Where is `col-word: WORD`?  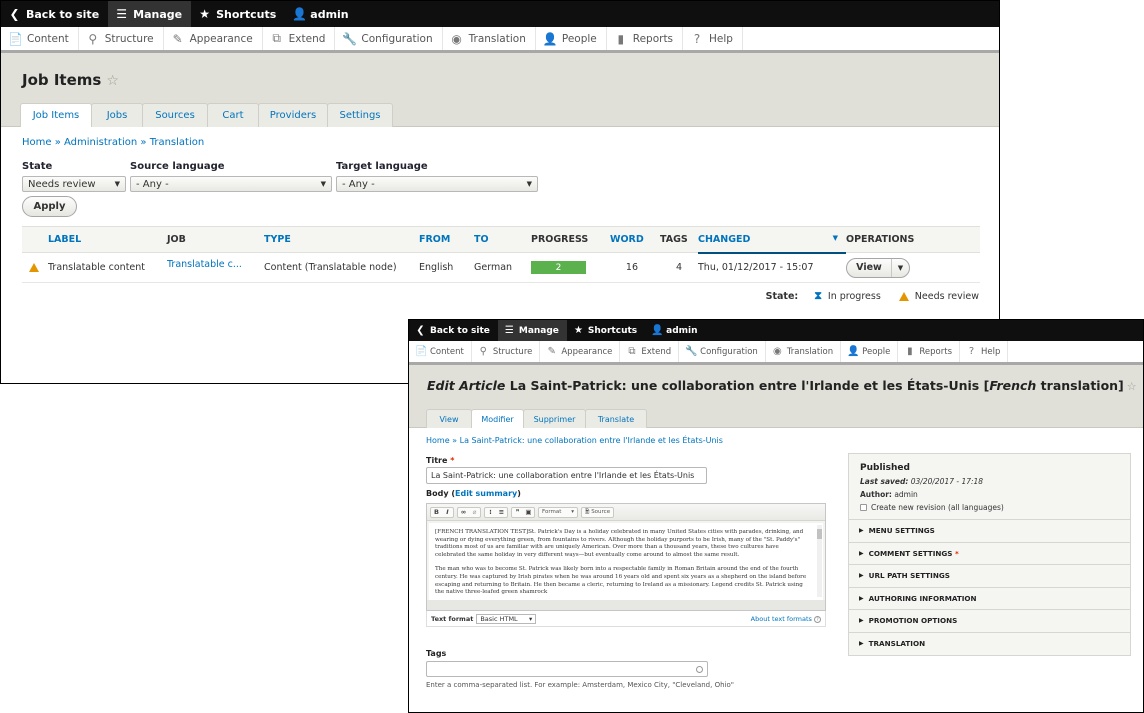
col-word: WORD is located at coordinates (635, 239).